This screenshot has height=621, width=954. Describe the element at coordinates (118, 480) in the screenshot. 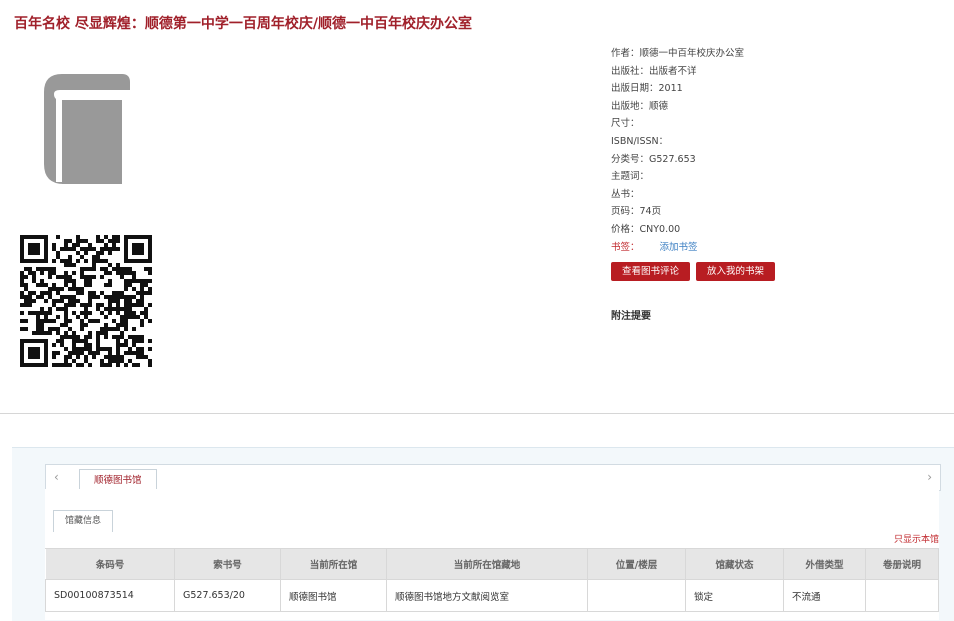

I see `tab-shunde-library: 顺德图书馆` at that location.